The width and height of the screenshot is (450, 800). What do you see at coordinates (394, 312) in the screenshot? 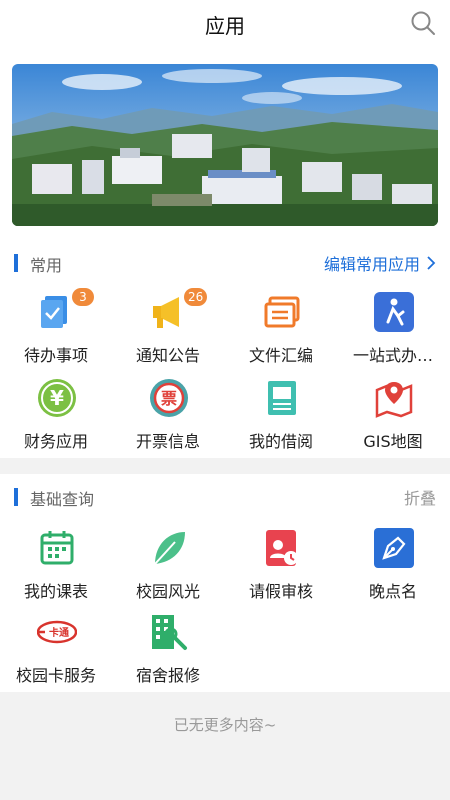
I see `one-stop-icon` at bounding box center [394, 312].